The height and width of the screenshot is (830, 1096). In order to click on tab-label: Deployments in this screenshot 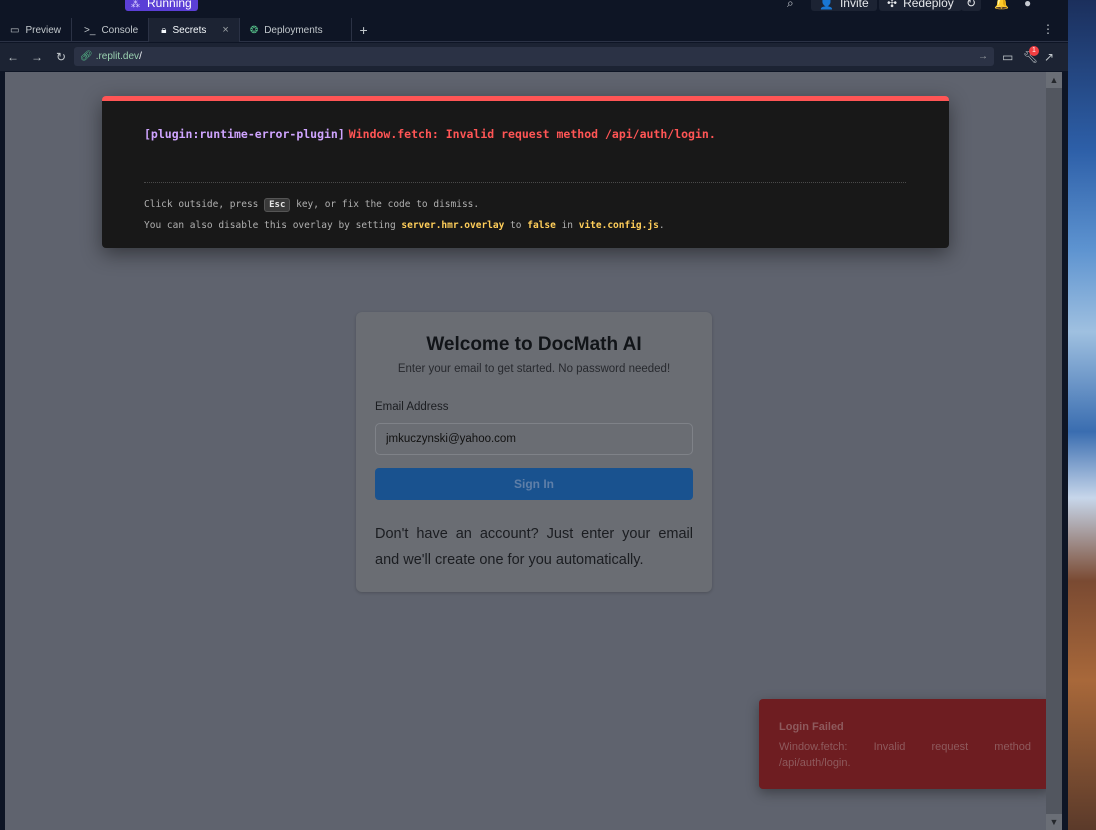, I will do `click(293, 30)`.